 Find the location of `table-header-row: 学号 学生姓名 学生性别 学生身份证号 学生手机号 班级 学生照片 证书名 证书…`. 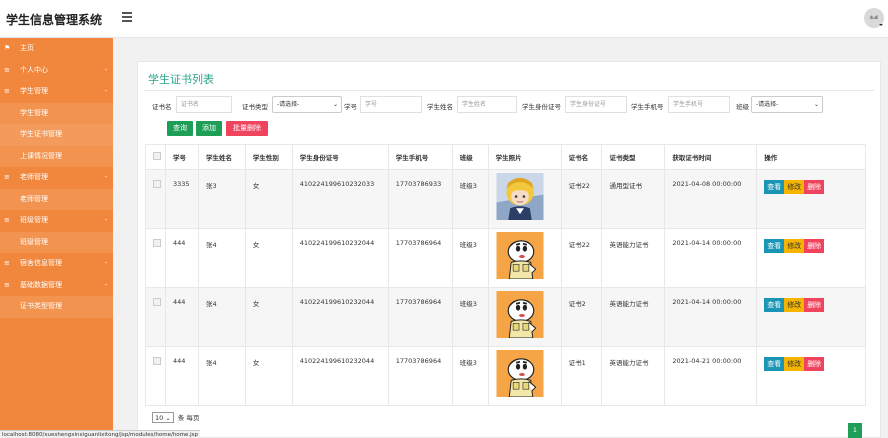

table-header-row: 学号 学生姓名 学生性别 学生身份证号 学生手机号 班级 学生照片 证书名 证书… is located at coordinates (505, 157).